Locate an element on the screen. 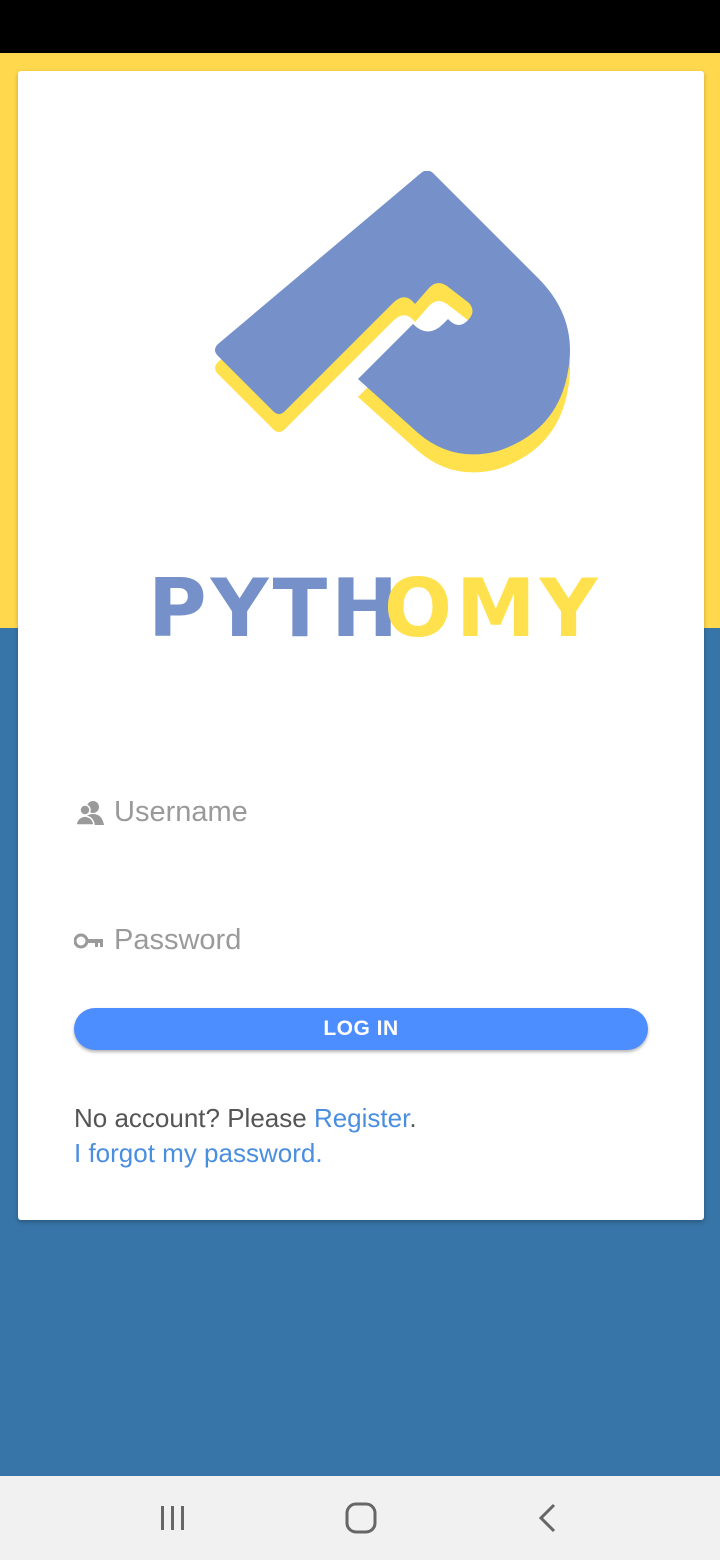  recent-apps-icon is located at coordinates (173, 1518).